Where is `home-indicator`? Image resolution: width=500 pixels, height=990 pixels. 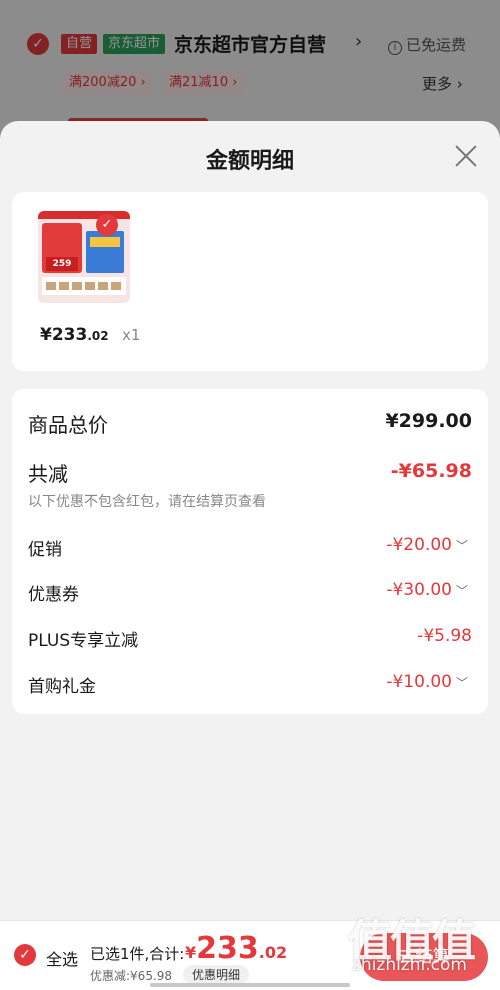
home-indicator is located at coordinates (250, 985).